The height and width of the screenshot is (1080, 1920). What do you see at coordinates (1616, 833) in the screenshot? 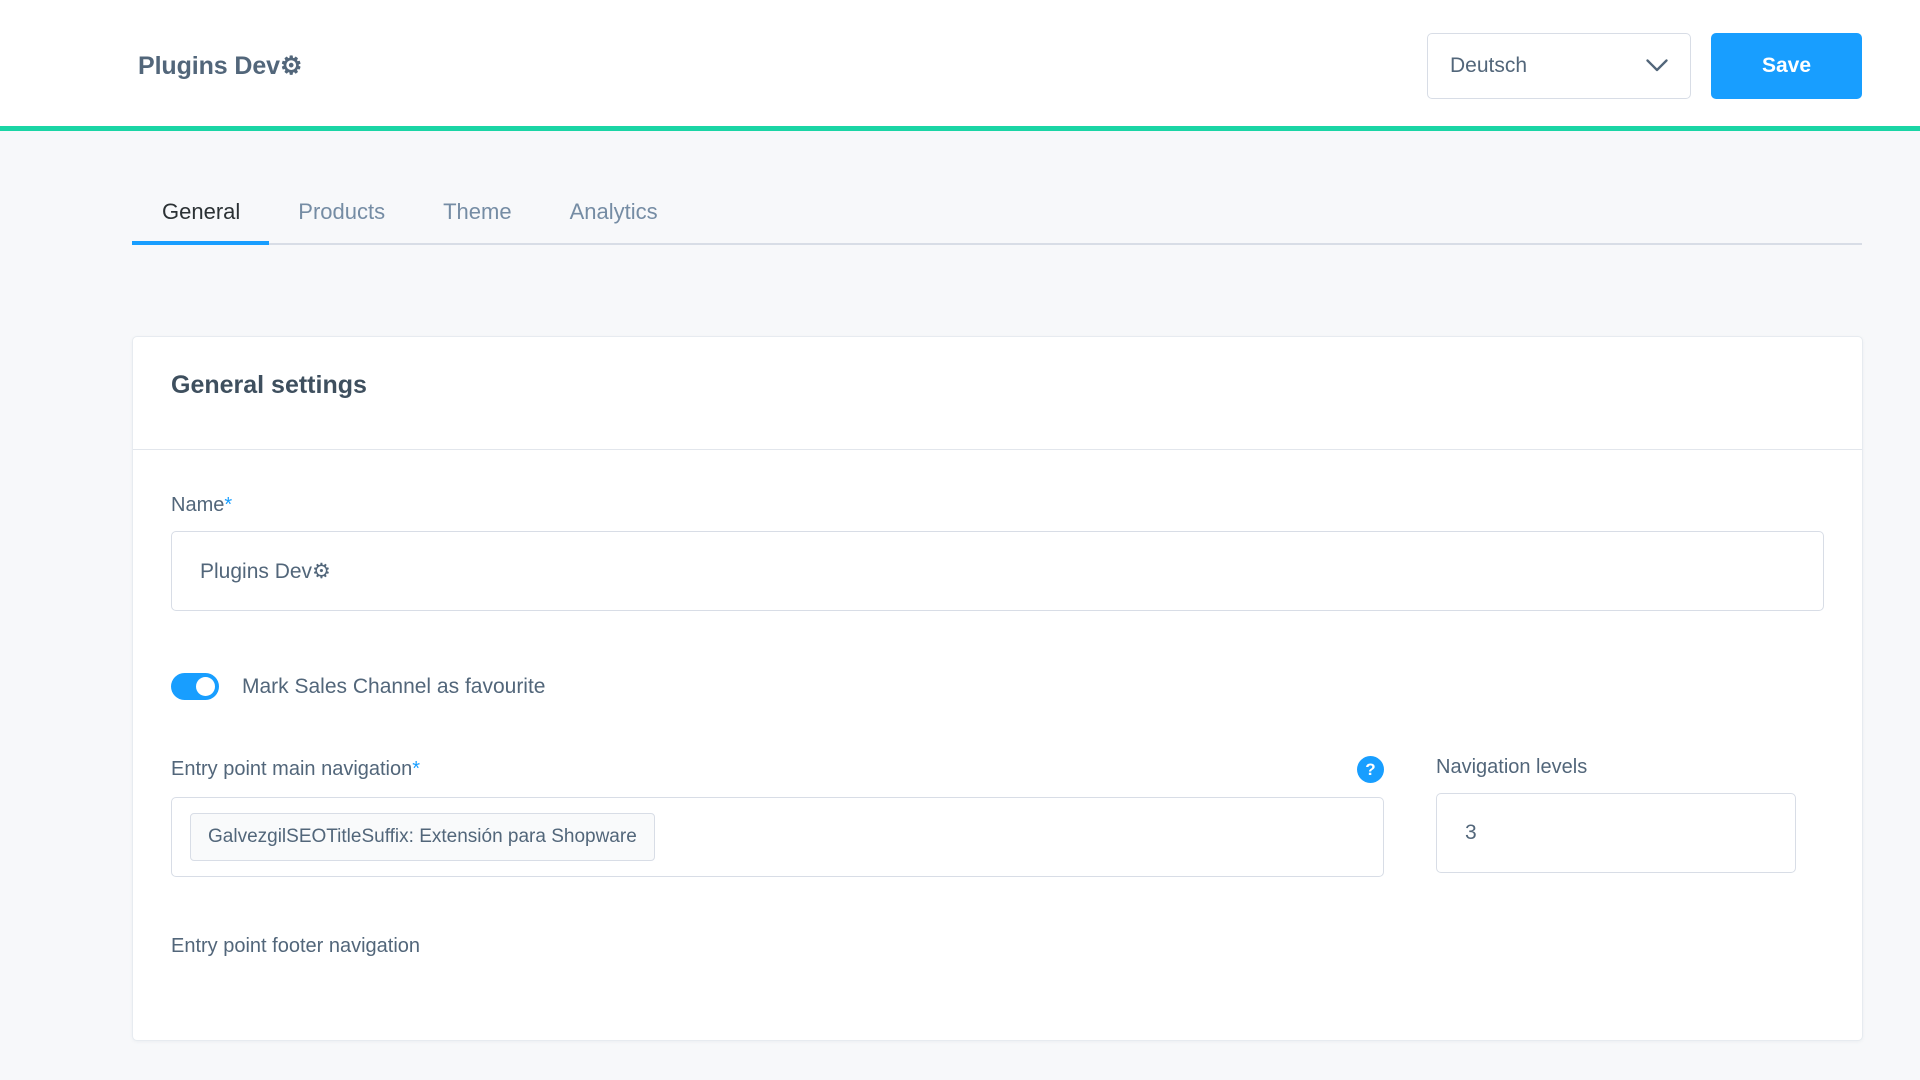
I see `navigation-levels-input` at bounding box center [1616, 833].